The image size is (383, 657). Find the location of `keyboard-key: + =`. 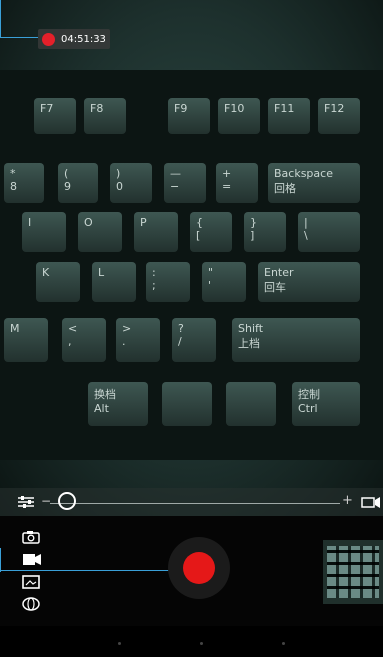

keyboard-key: + = is located at coordinates (237, 183).